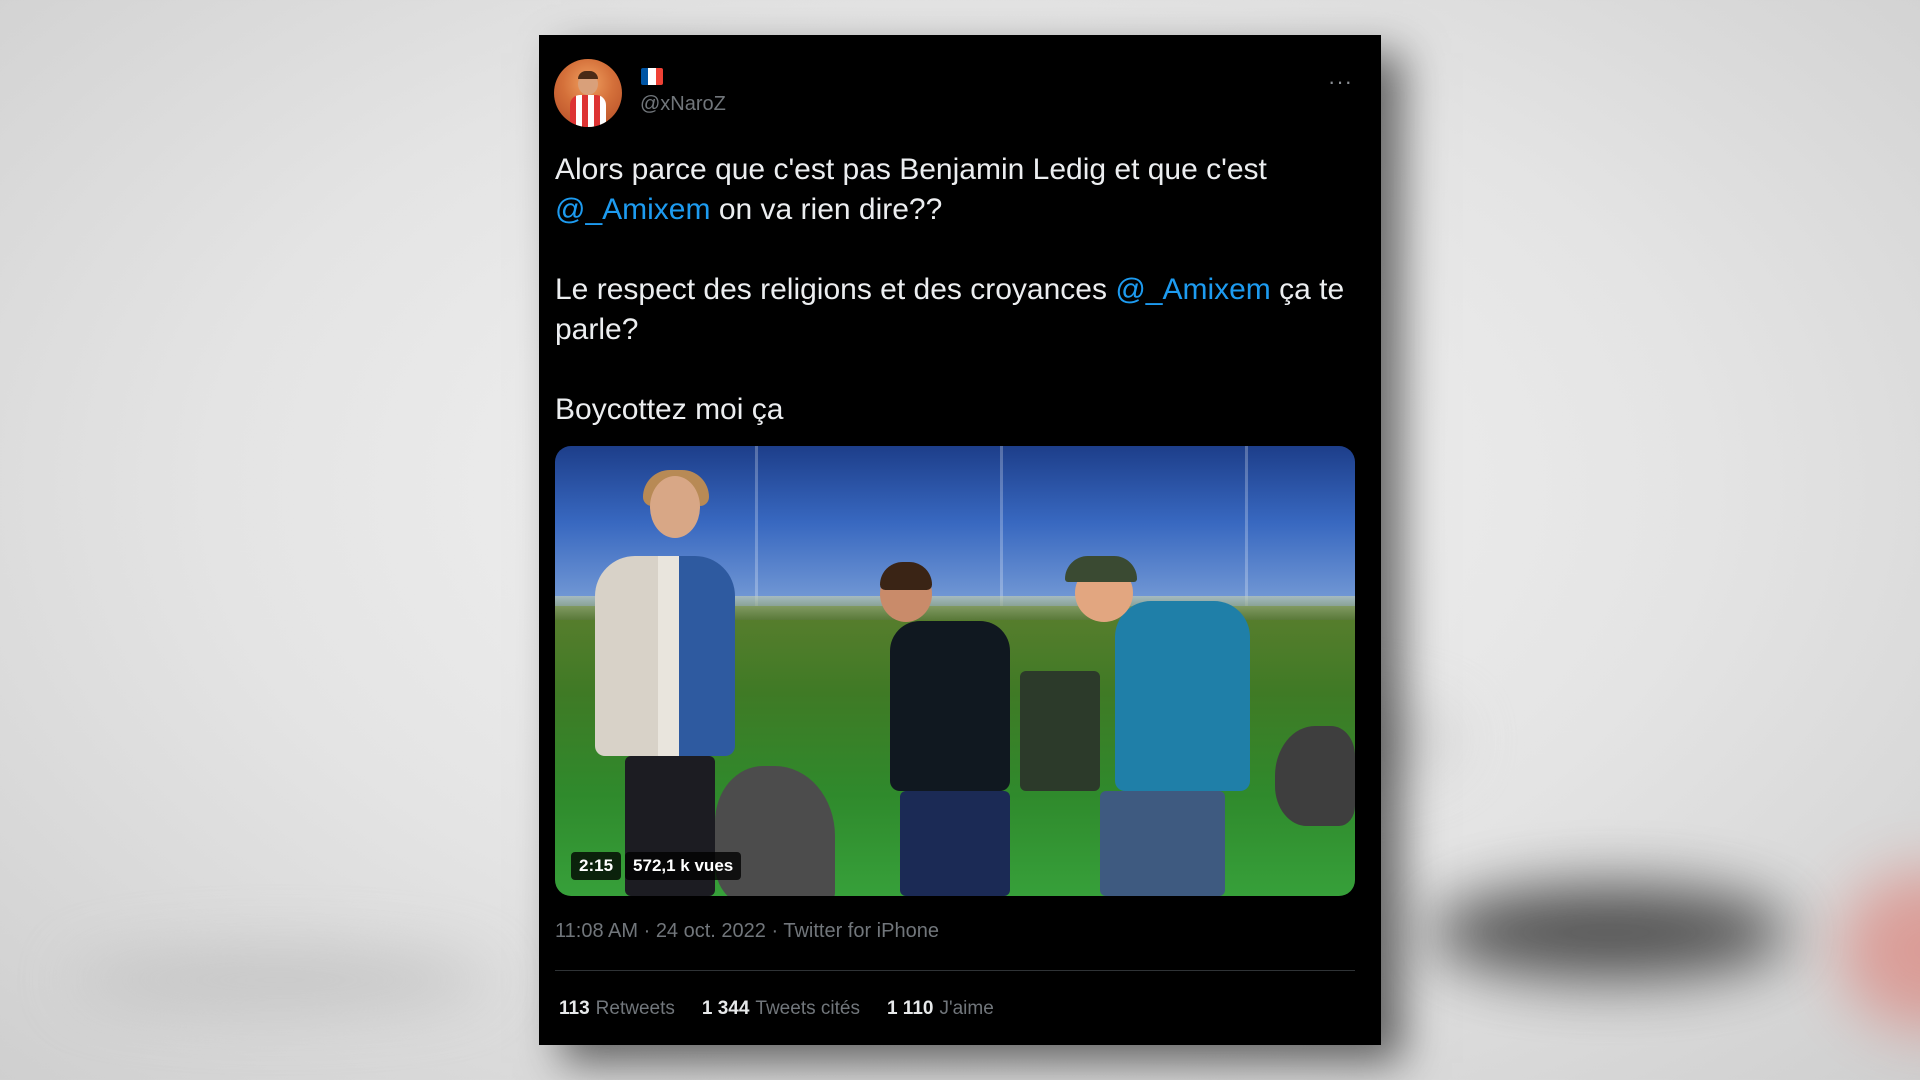 The height and width of the screenshot is (1080, 1920). Describe the element at coordinates (826, 209) in the screenshot. I see `tweet-text-segment: on va rien dire??` at that location.